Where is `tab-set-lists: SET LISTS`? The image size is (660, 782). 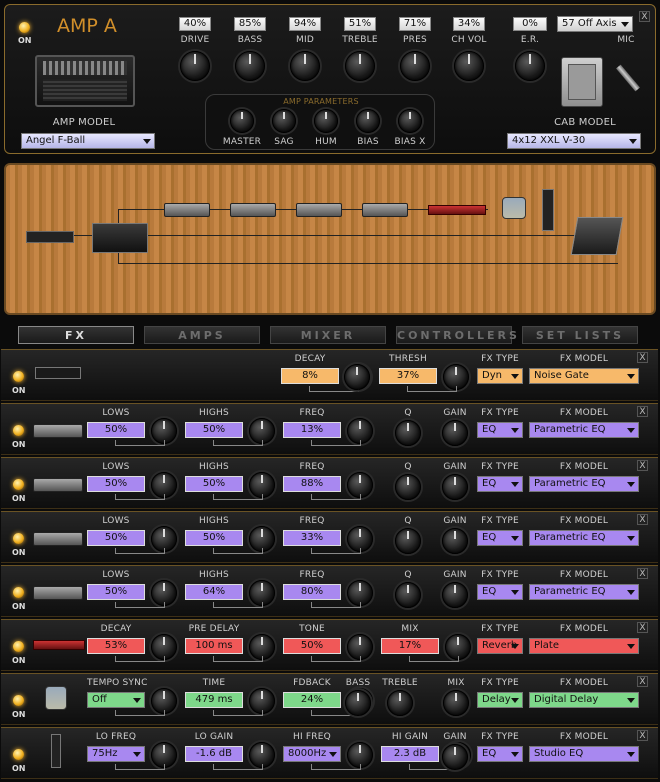 tab-set-lists: SET LISTS is located at coordinates (580, 335).